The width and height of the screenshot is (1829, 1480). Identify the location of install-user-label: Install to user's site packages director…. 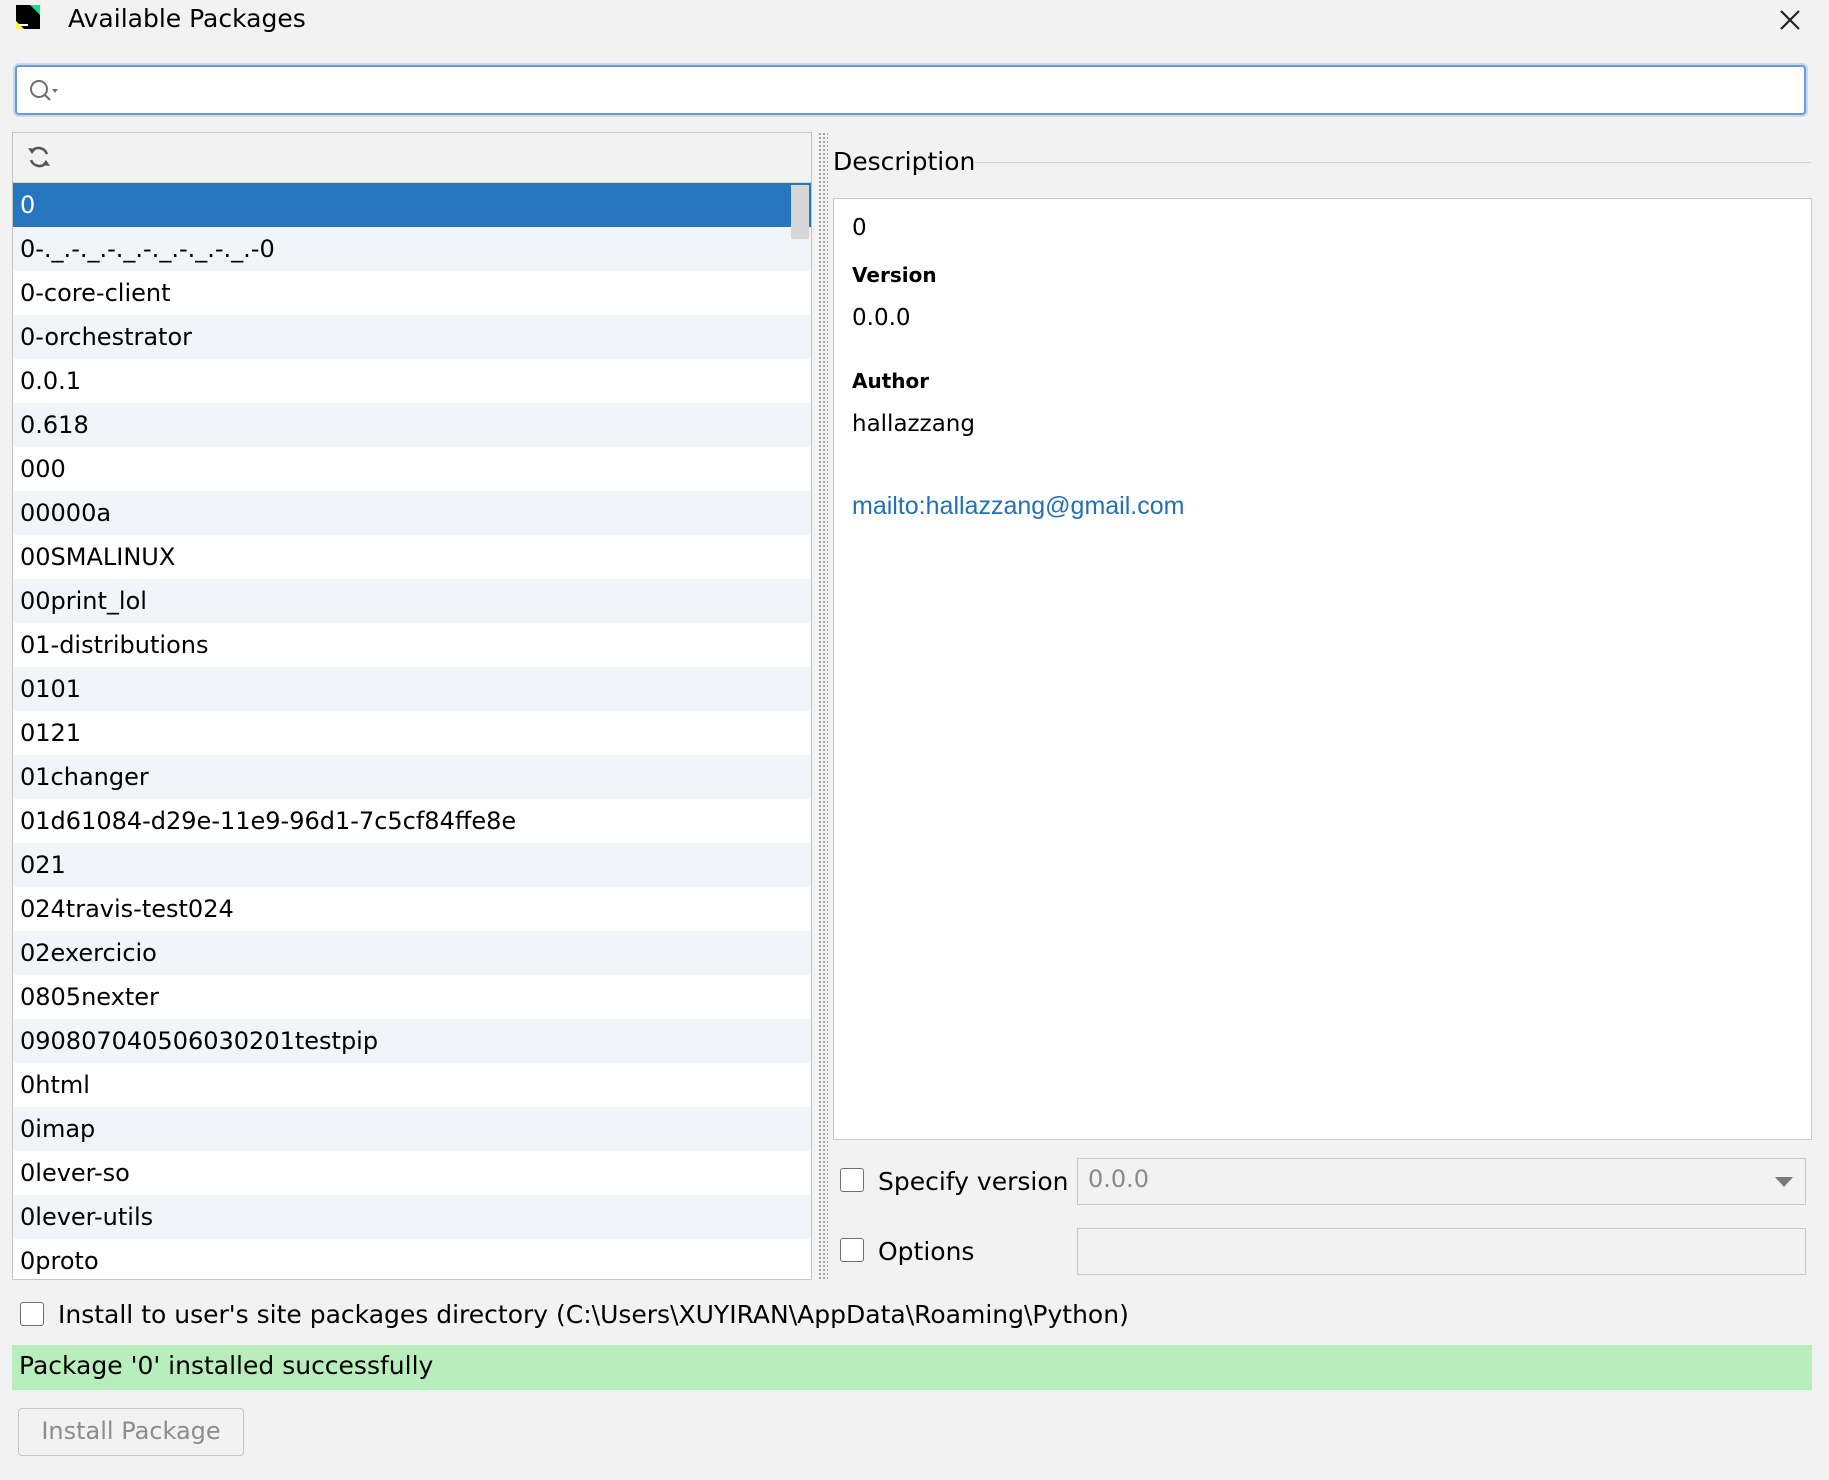
(593, 1314).